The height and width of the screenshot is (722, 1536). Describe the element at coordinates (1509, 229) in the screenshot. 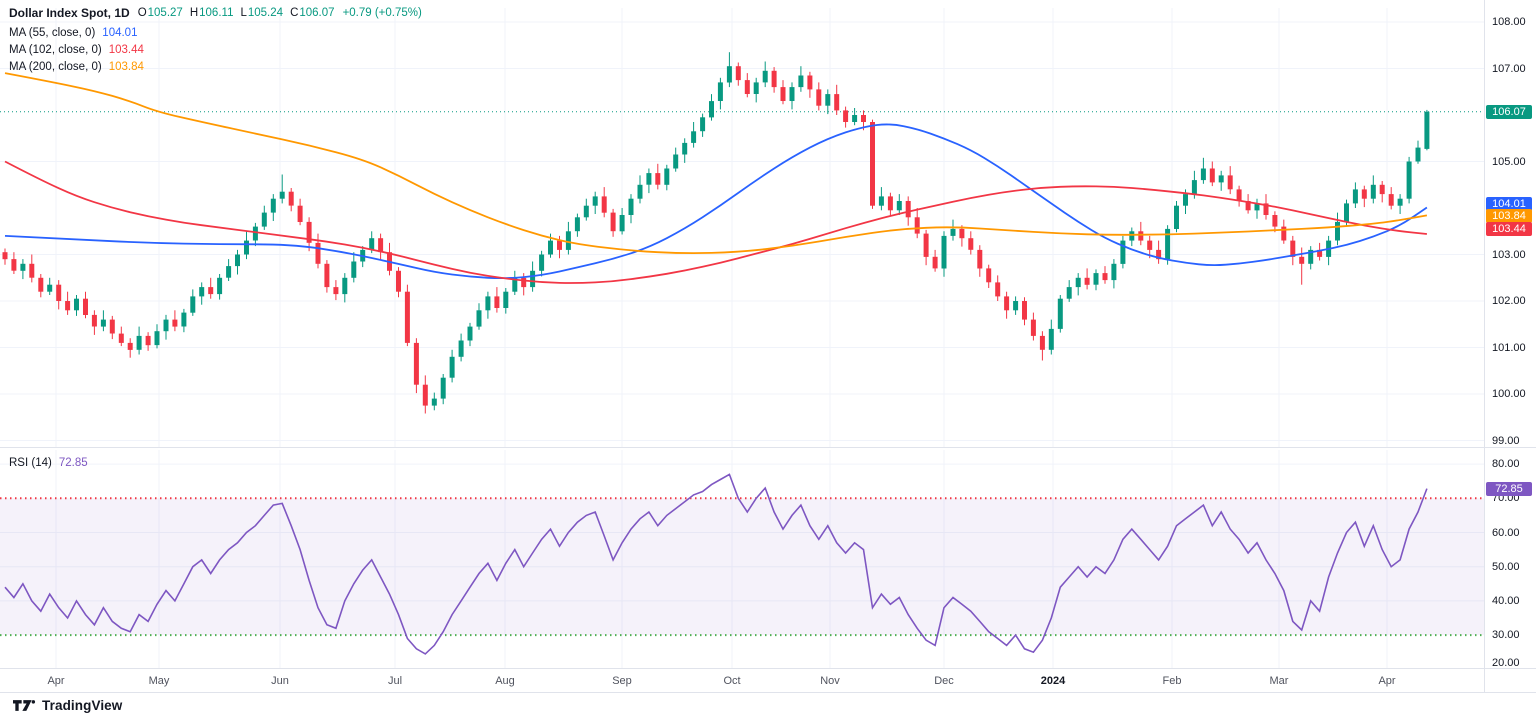

I see `price-badge: 103.44` at that location.